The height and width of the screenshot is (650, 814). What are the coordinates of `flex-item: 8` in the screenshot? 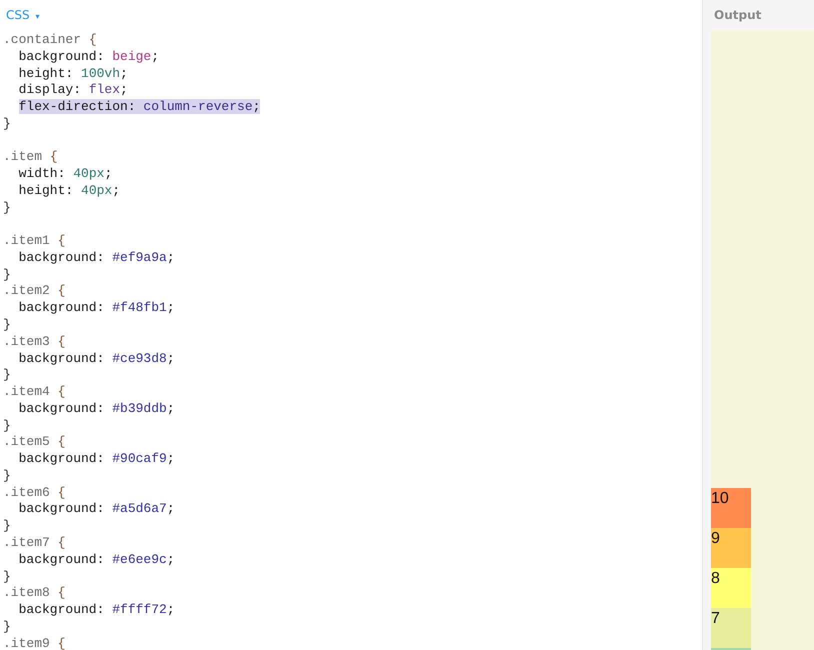 It's located at (731, 588).